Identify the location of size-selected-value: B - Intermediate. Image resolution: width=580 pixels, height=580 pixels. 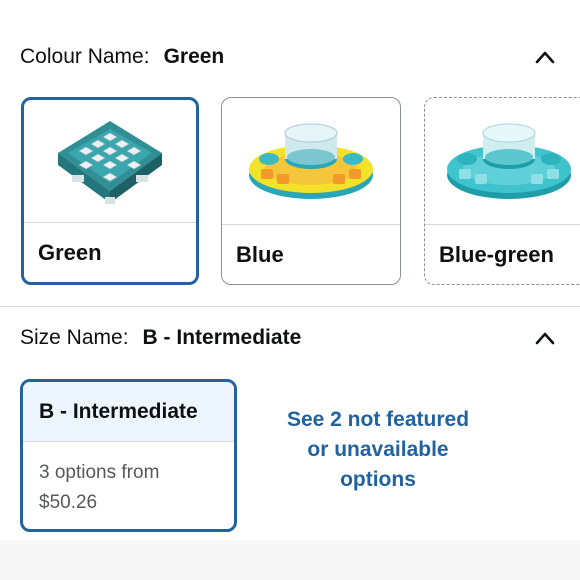
(222, 337).